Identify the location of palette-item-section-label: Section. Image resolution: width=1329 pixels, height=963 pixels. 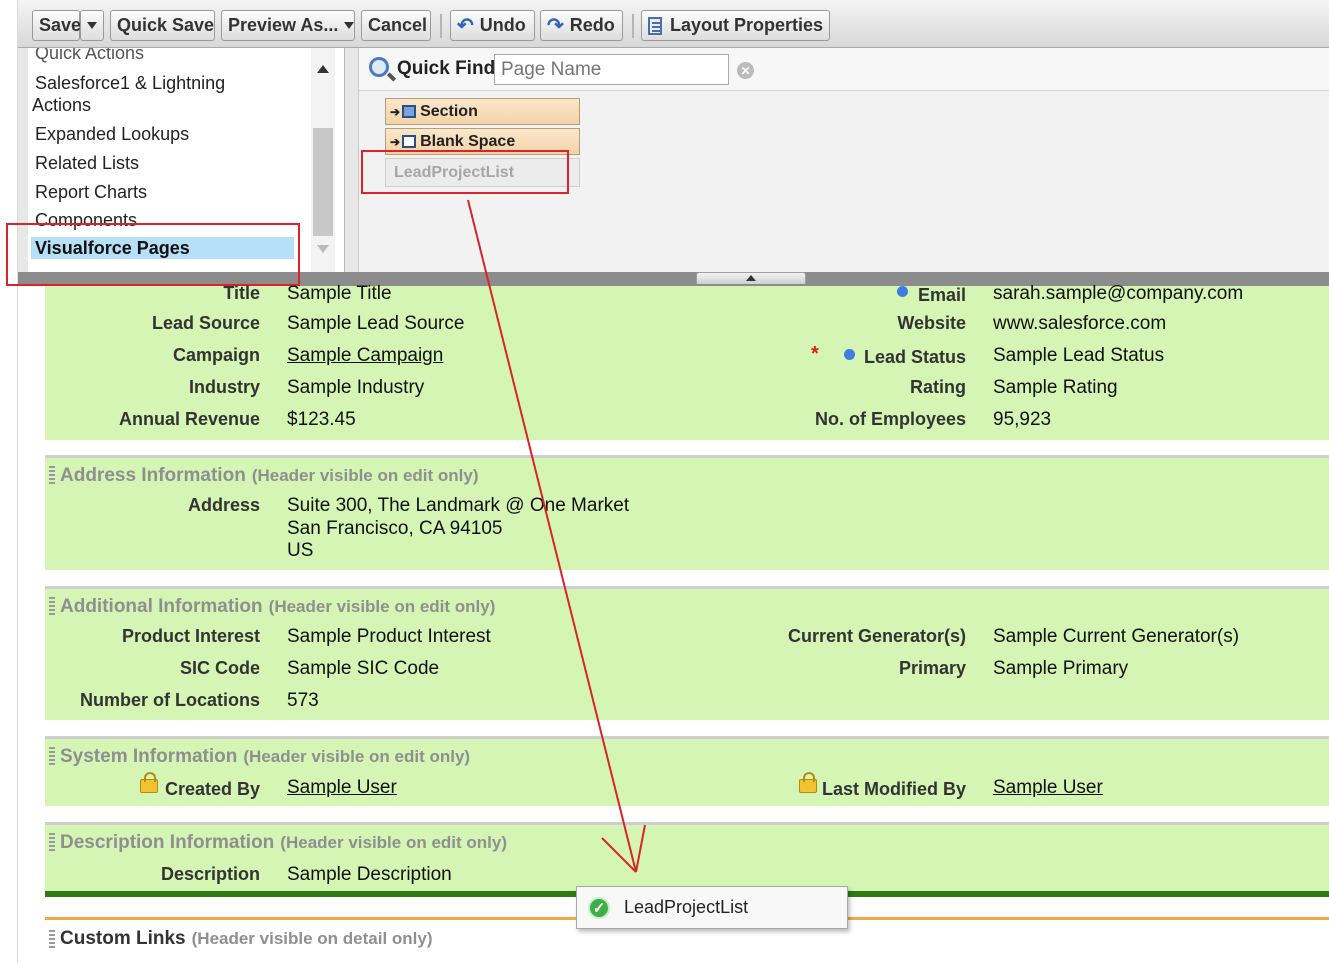
(449, 111).